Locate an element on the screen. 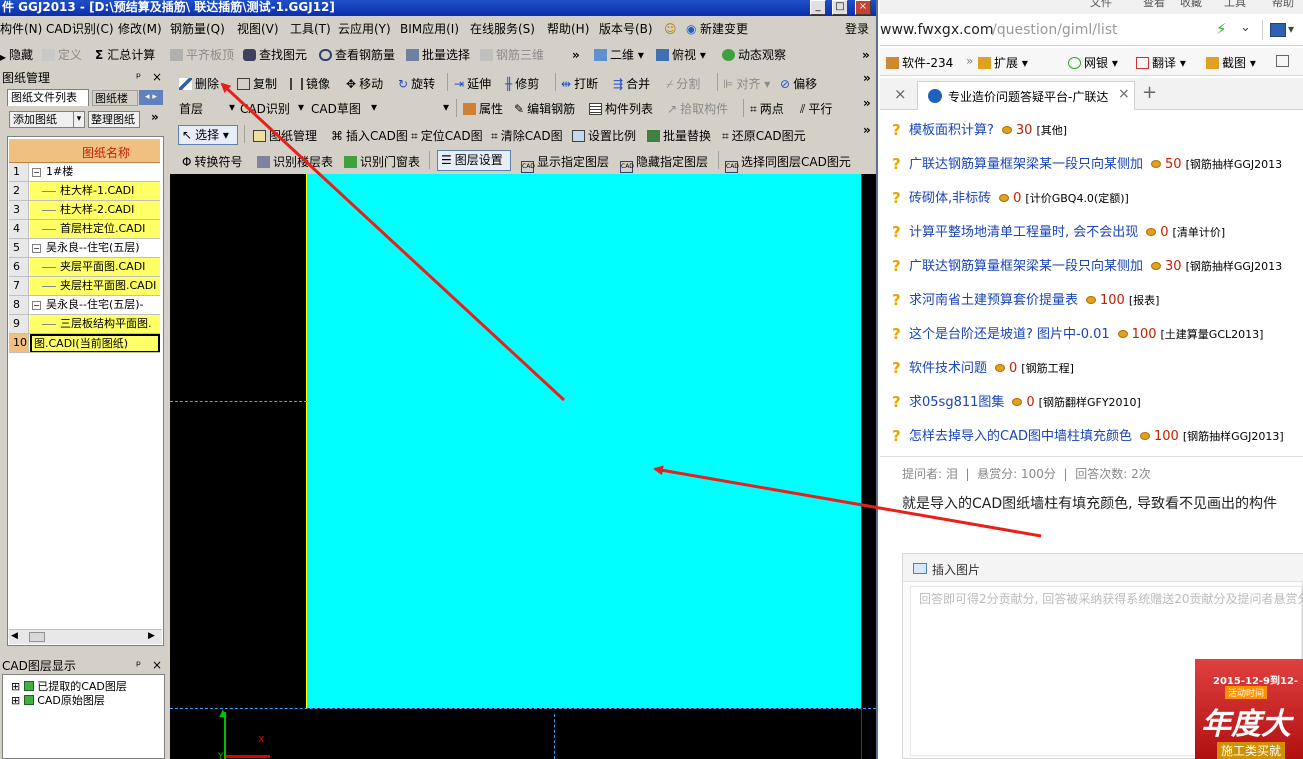 The width and height of the screenshot is (1303, 759). view-rebar-button: 查看钢筋量 is located at coordinates (357, 55).